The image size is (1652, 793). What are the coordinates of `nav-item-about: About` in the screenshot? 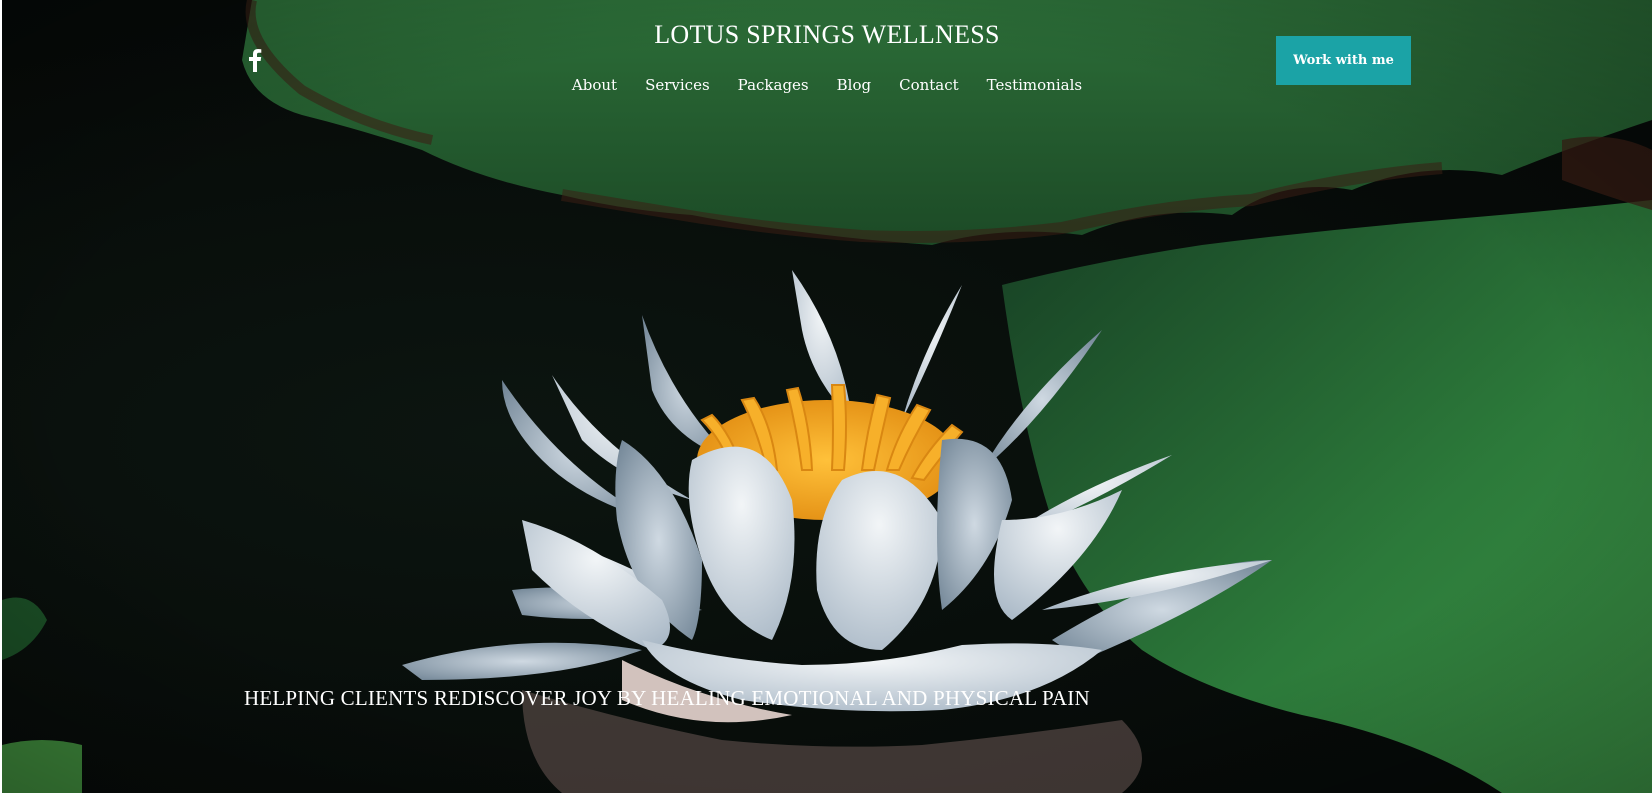 It's located at (594, 85).